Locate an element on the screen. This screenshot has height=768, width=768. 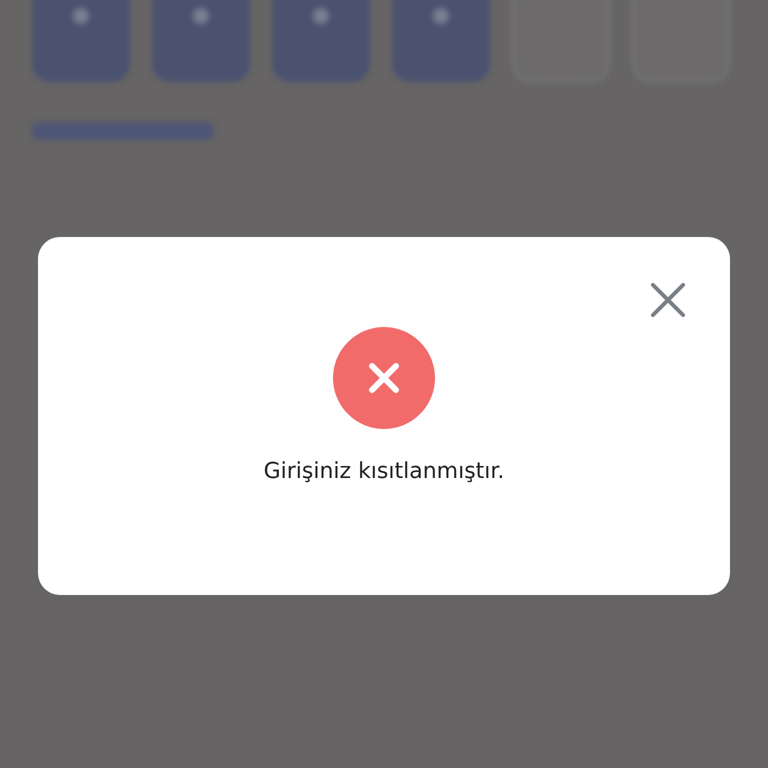
error-message: Girişiniz kısıtlanmıştır. is located at coordinates (384, 471).